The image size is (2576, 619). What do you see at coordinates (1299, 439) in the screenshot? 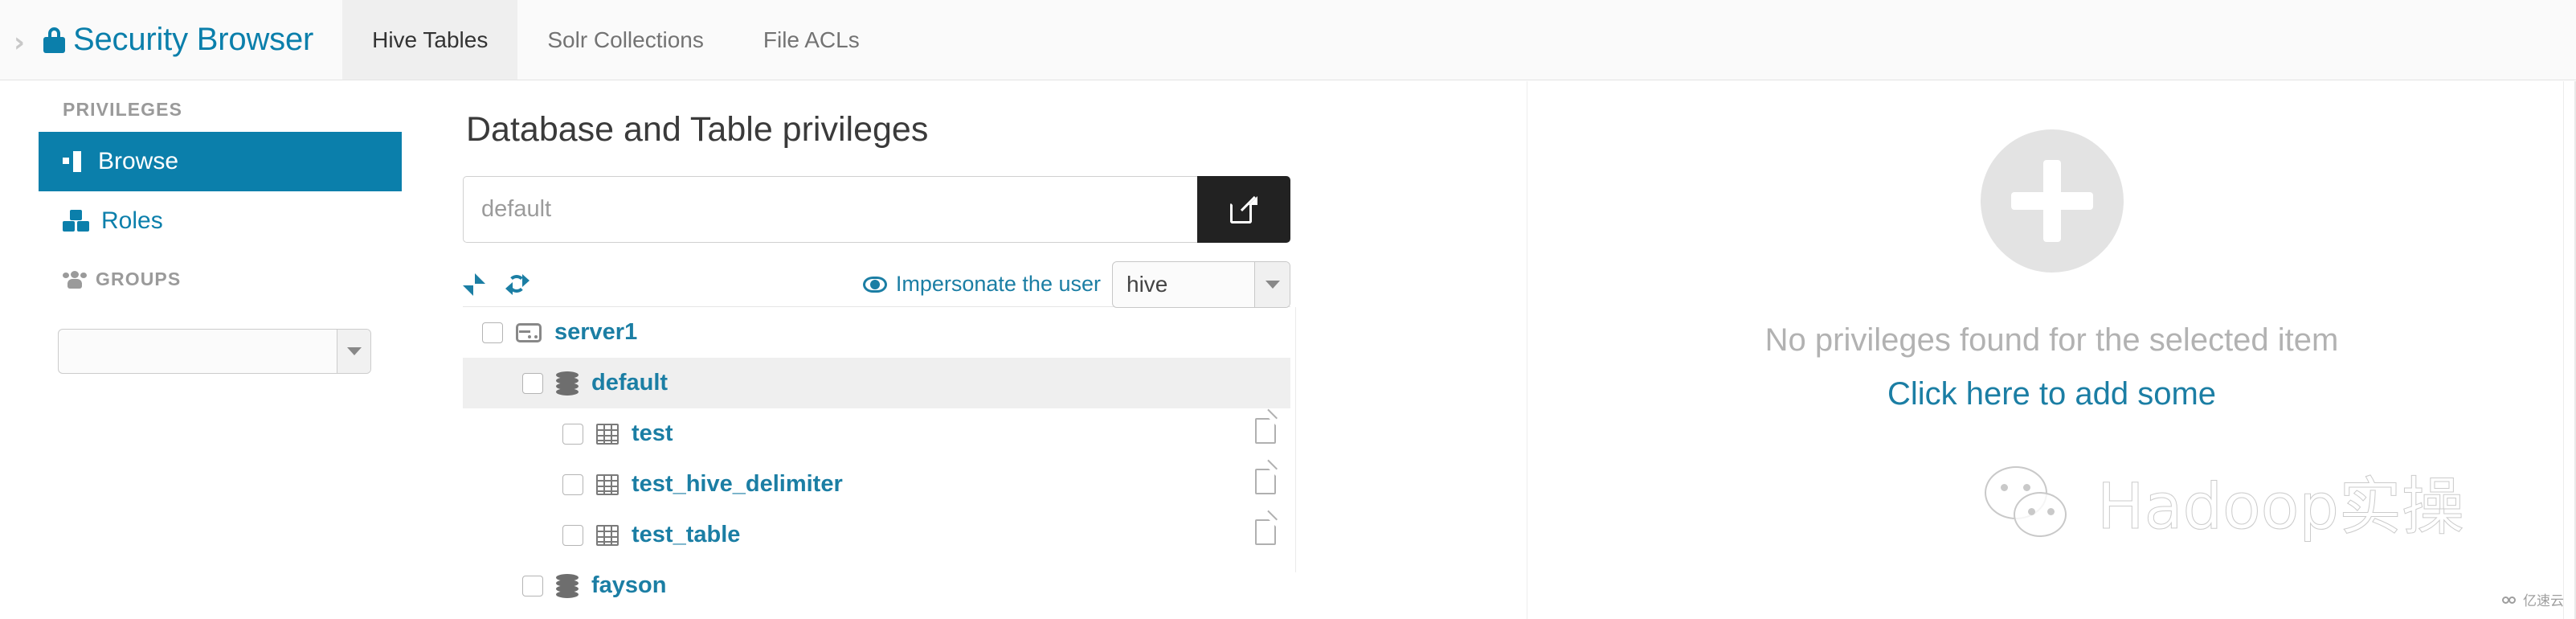
I see `tree-scrollbar` at bounding box center [1299, 439].